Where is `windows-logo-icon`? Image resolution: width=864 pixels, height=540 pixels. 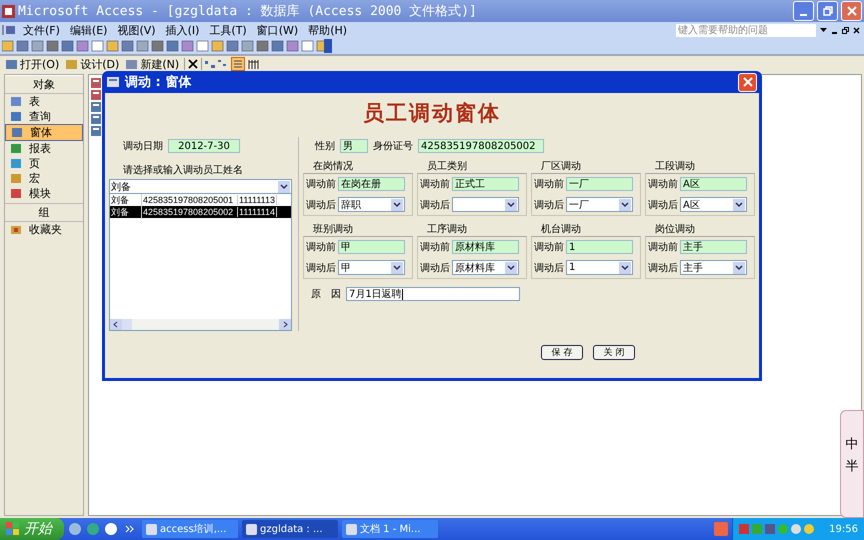 windows-logo-icon is located at coordinates (13, 529).